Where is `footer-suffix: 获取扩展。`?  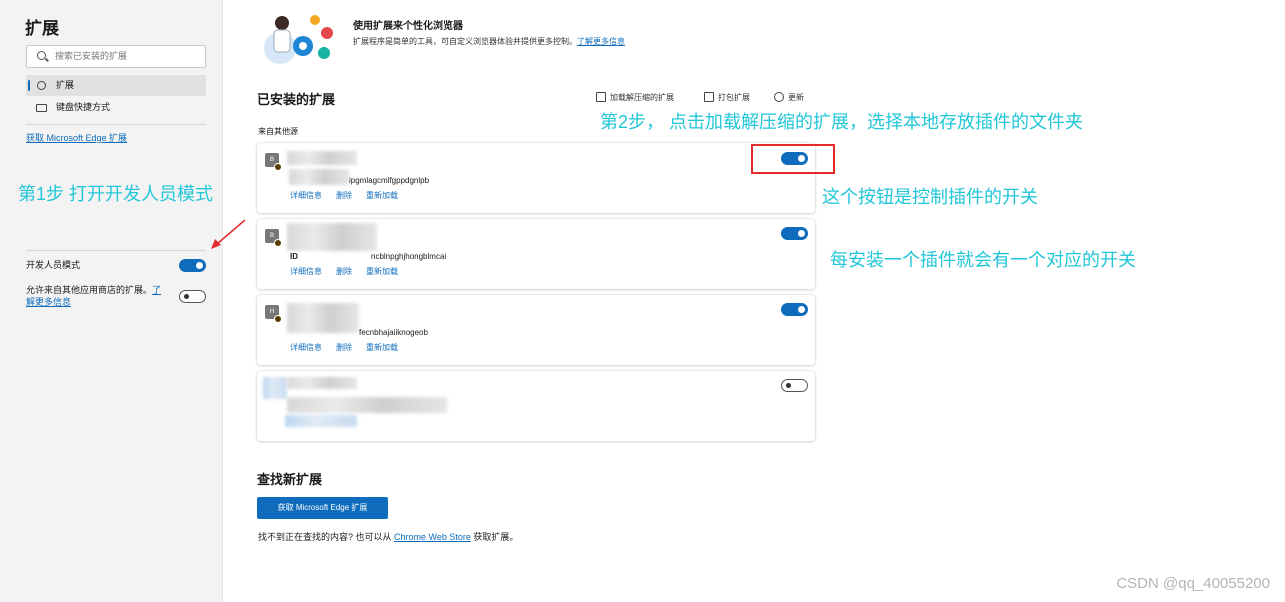
footer-suffix: 获取扩展。 is located at coordinates (494, 537).